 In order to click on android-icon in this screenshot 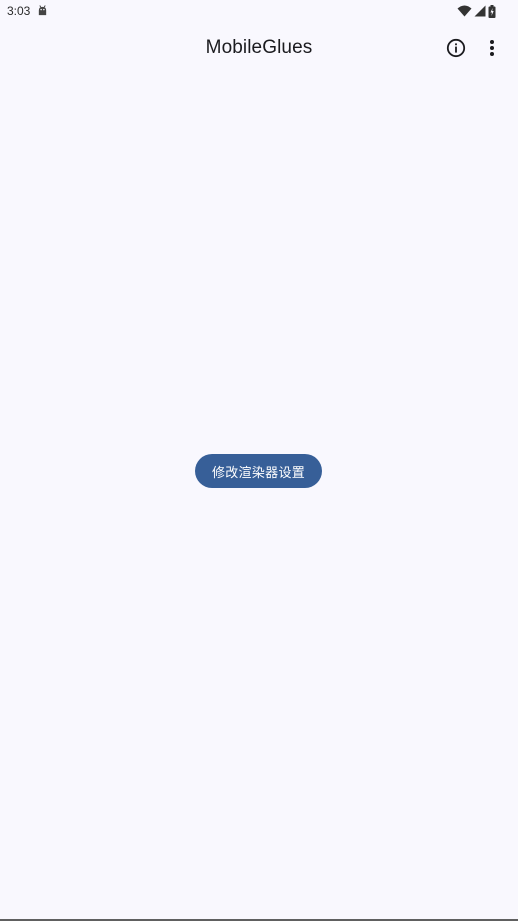, I will do `click(42, 10)`.